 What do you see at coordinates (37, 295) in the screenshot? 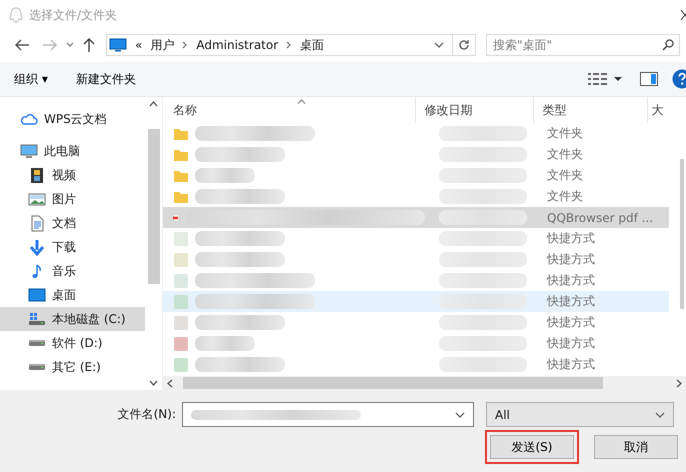
I see `desktop-icon` at bounding box center [37, 295].